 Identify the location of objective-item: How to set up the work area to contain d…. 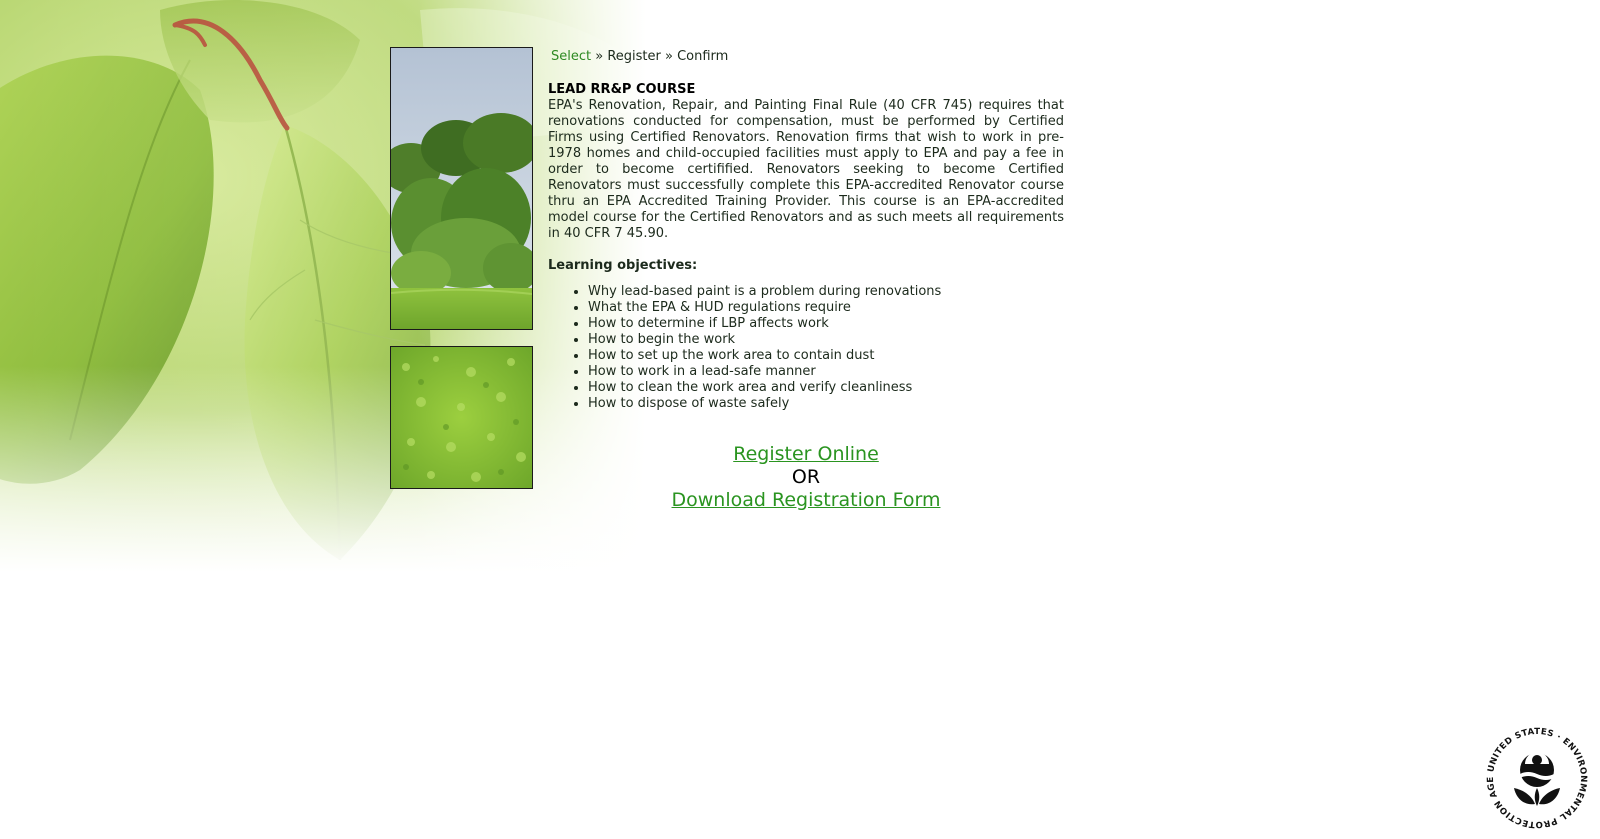
(826, 356).